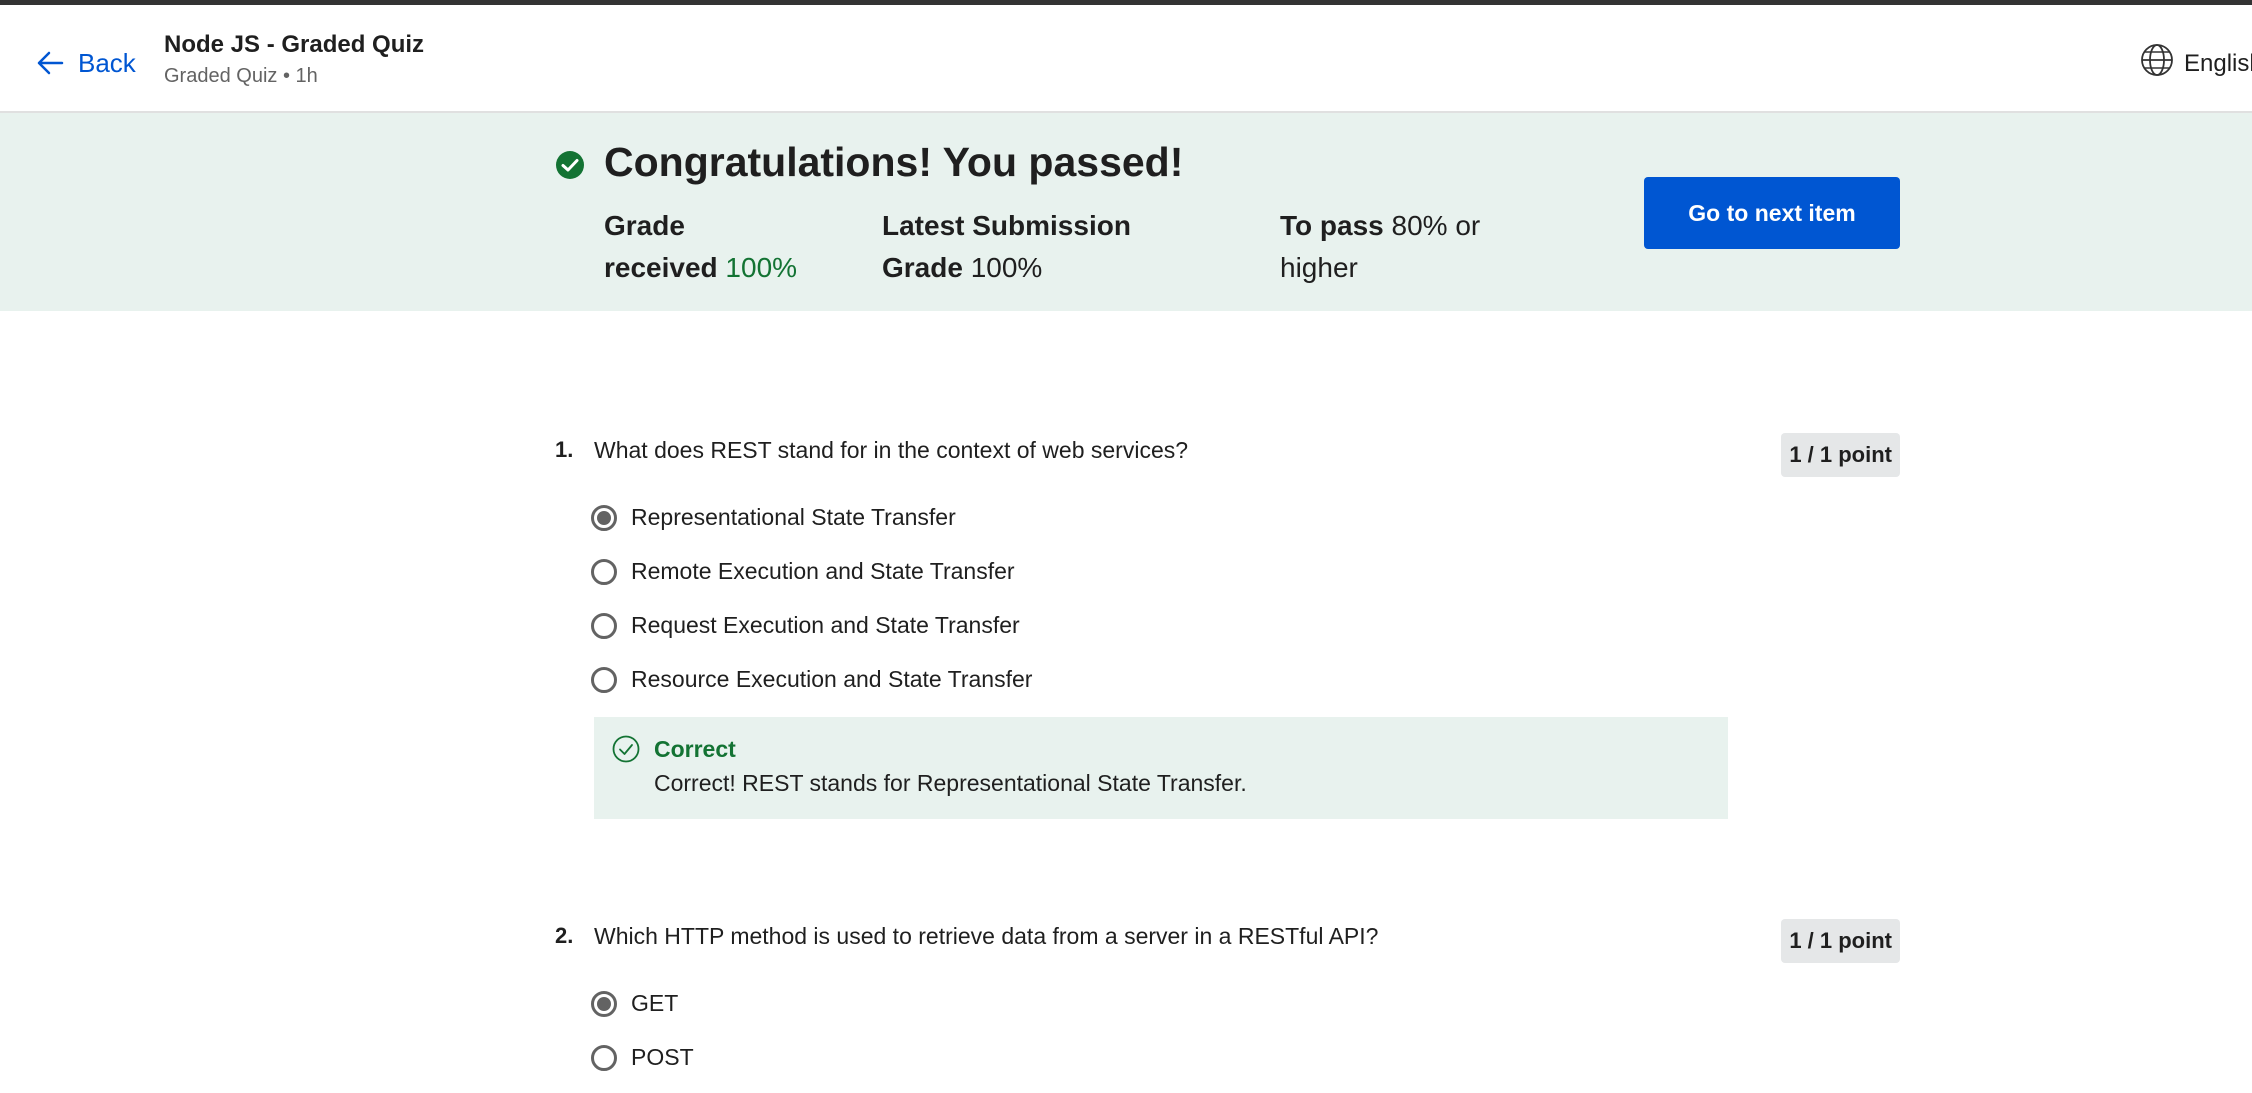  What do you see at coordinates (825, 625) in the screenshot?
I see `option-label: Request Execution and State Transfer` at bounding box center [825, 625].